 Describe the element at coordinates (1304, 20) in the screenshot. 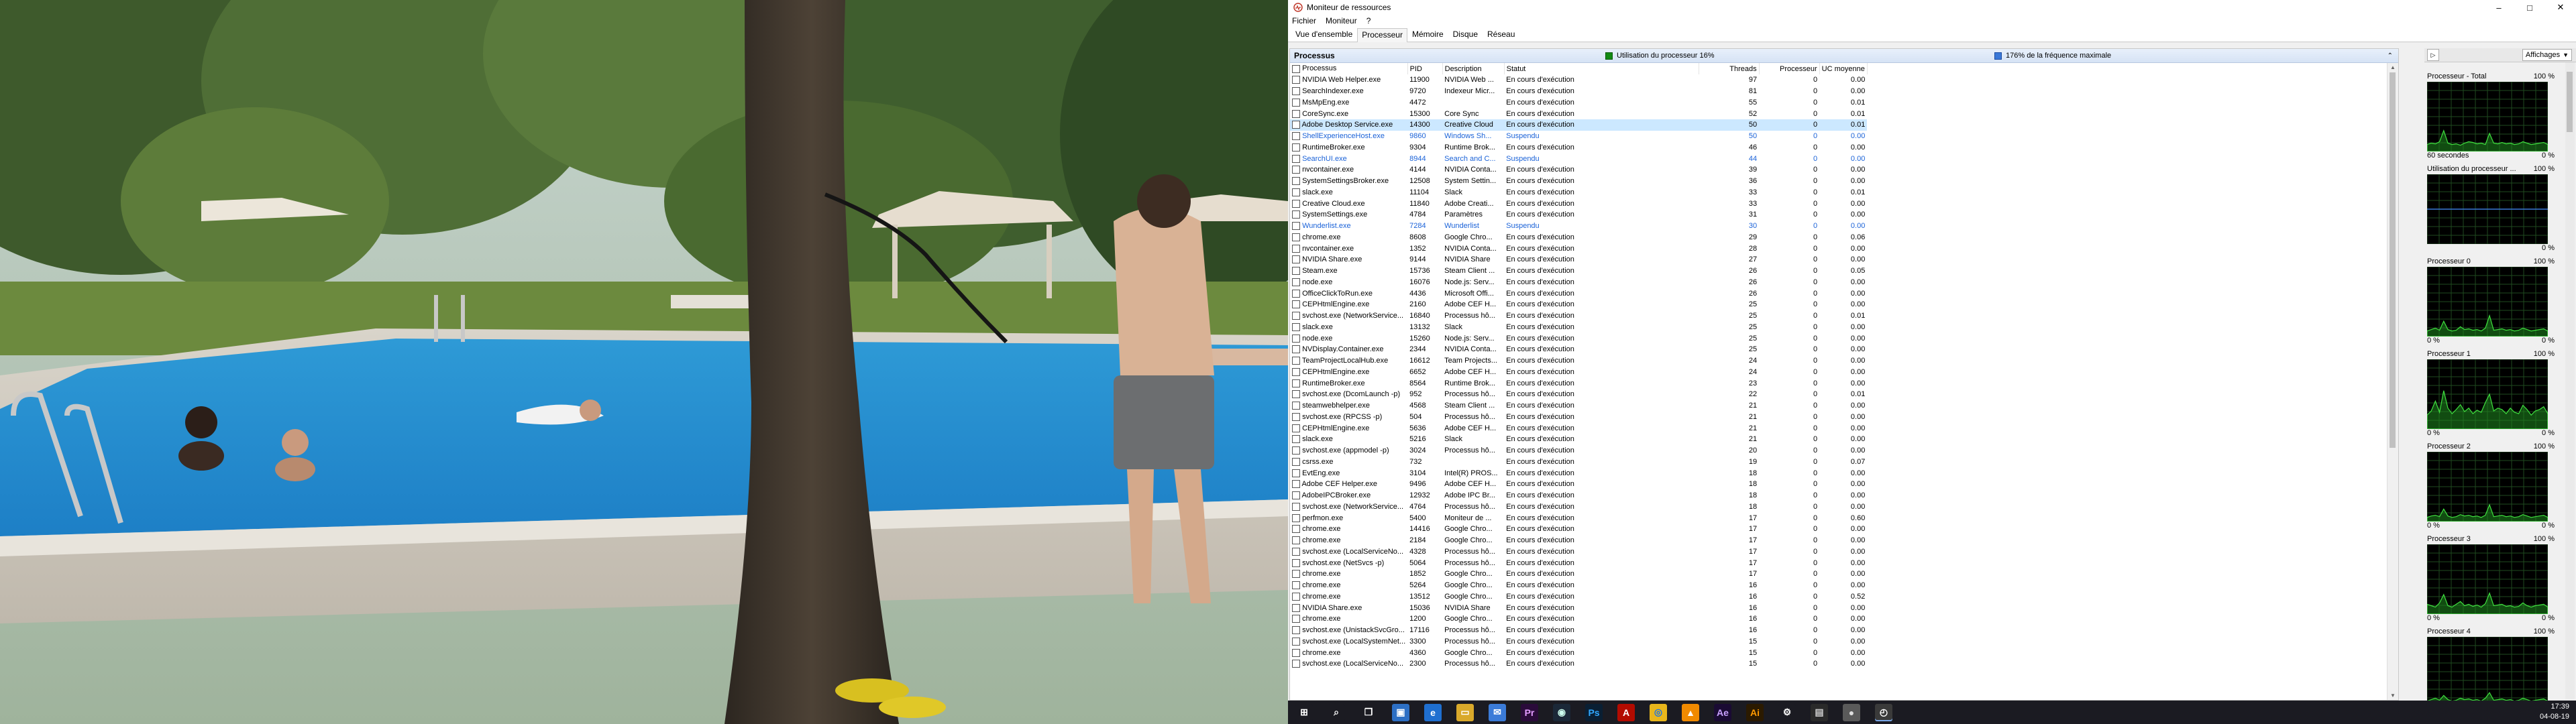

I see `menu-file: Fichier` at that location.